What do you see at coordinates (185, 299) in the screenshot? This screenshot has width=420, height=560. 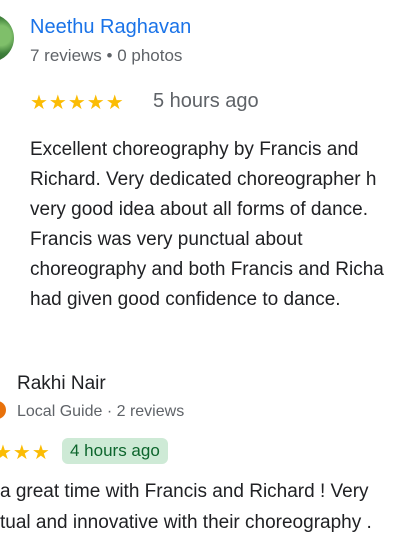 I see `review-text-line: had given good confidence to dance.` at bounding box center [185, 299].